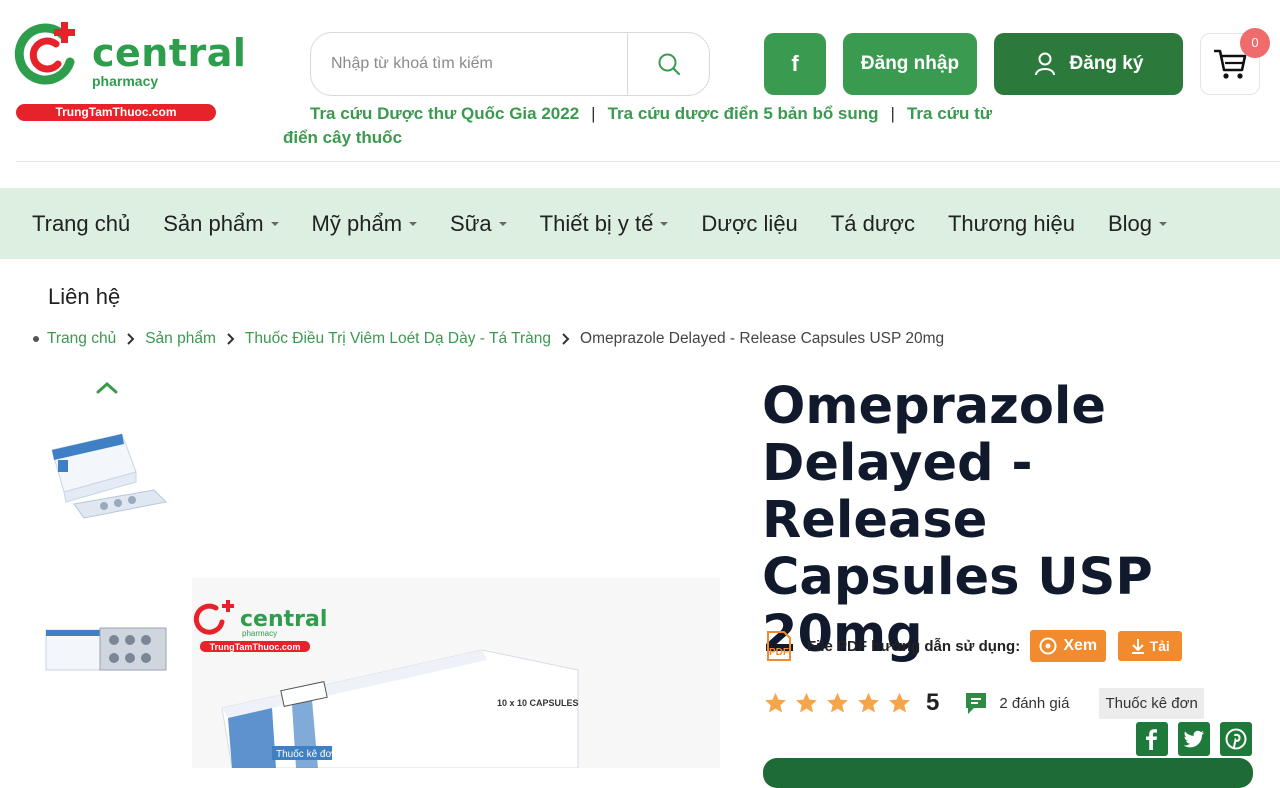 This screenshot has height=788, width=1280. I want to click on nav-item-label: Tá dược, so click(872, 223).